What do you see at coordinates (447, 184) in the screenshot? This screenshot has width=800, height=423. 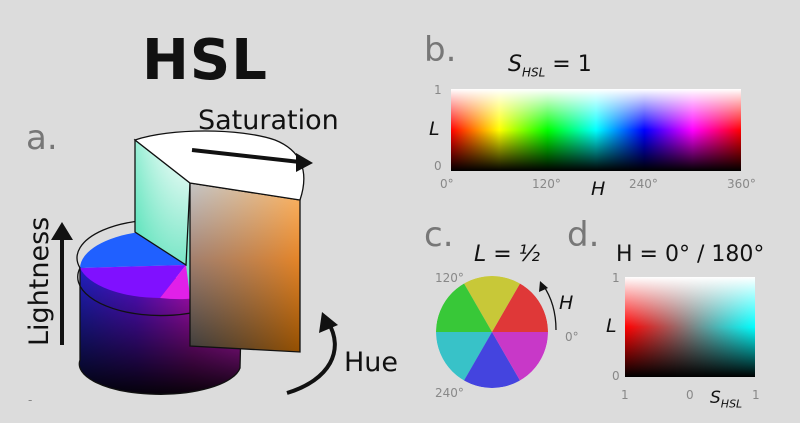 I see `panel-b-x-tick: 0°` at bounding box center [447, 184].